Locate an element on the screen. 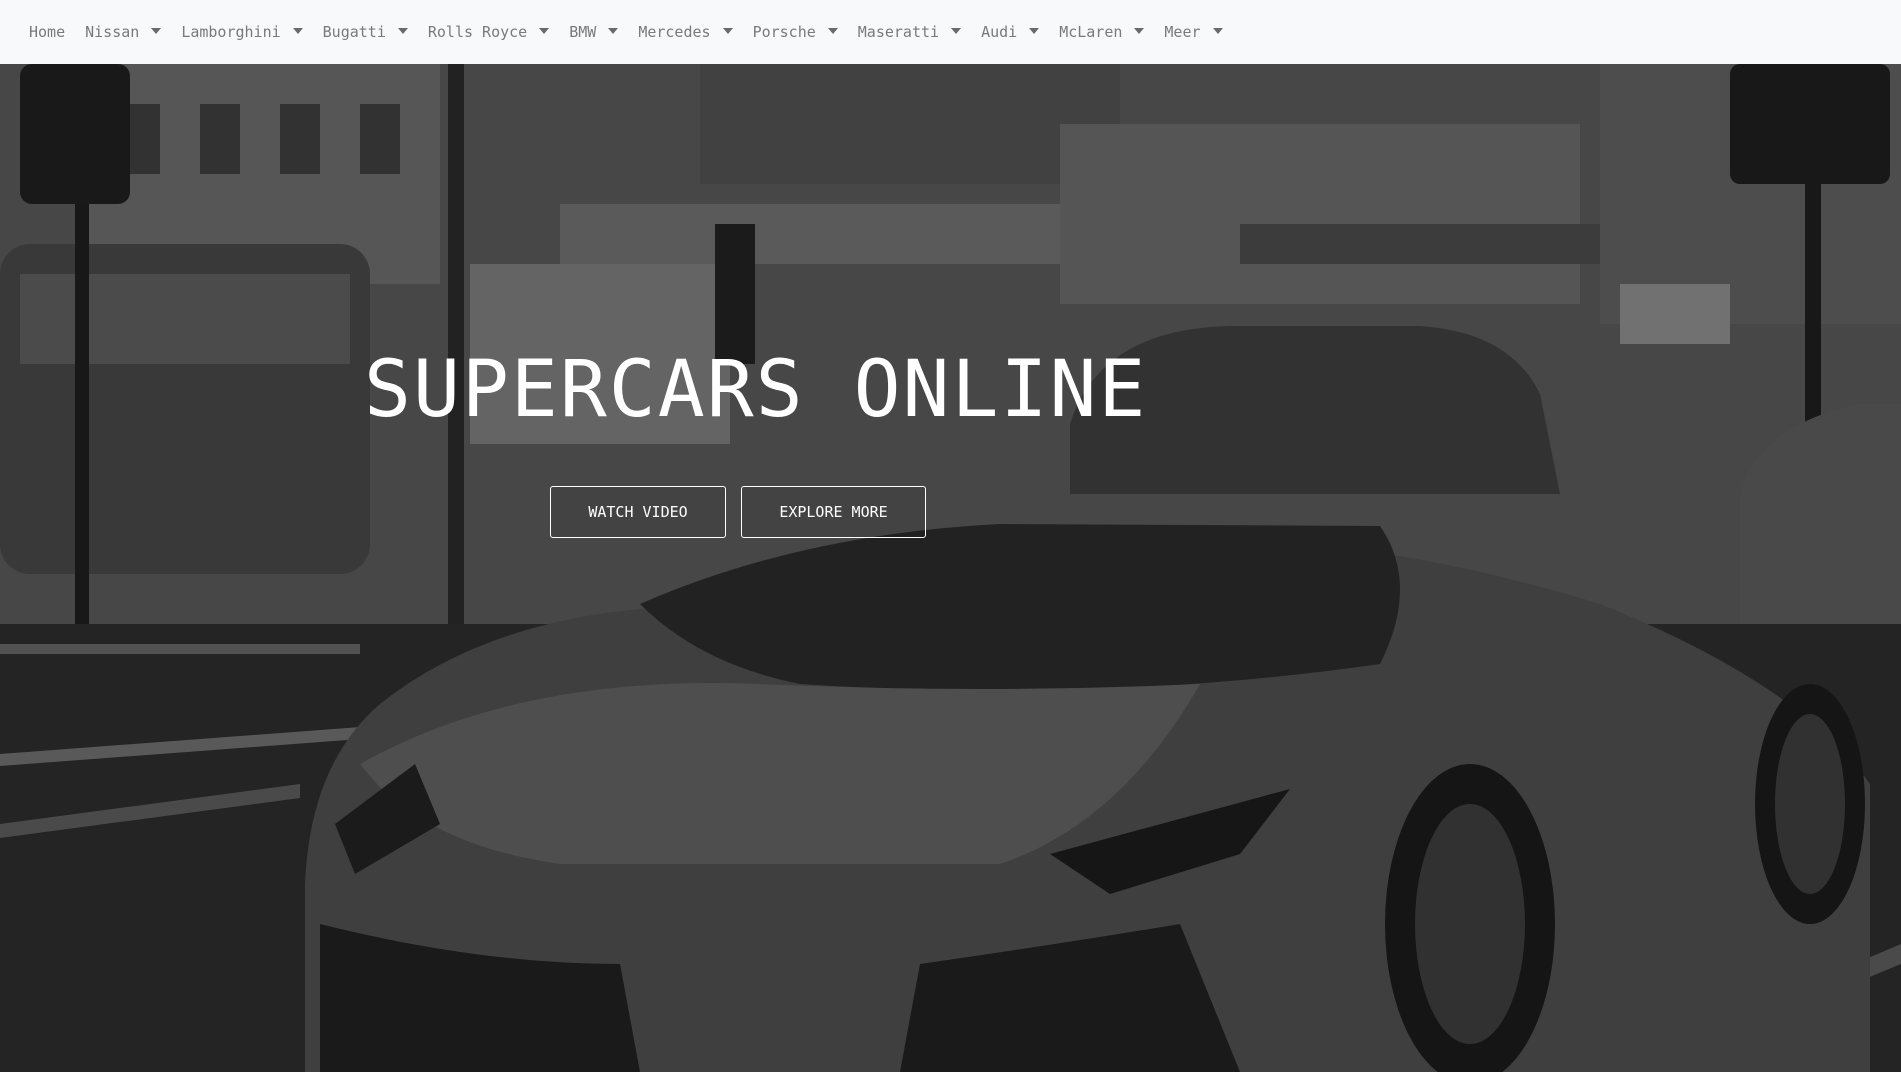 This screenshot has height=1072, width=1901. nav-item-label: Bugatti is located at coordinates (354, 32).